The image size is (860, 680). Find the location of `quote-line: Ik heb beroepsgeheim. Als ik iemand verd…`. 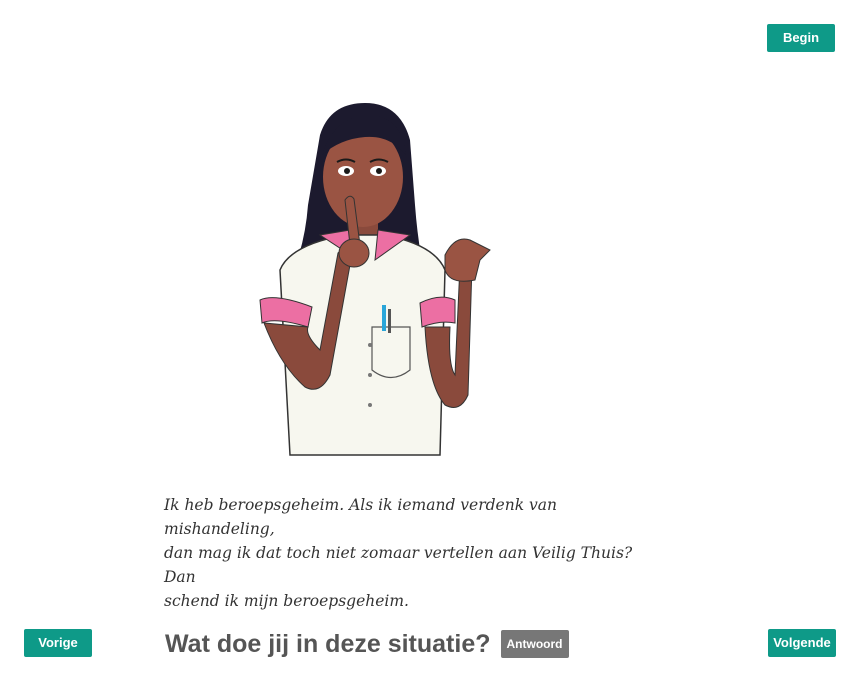

quote-line: Ik heb beroepsgeheim. Als ik iemand verd… is located at coordinates (361, 517).